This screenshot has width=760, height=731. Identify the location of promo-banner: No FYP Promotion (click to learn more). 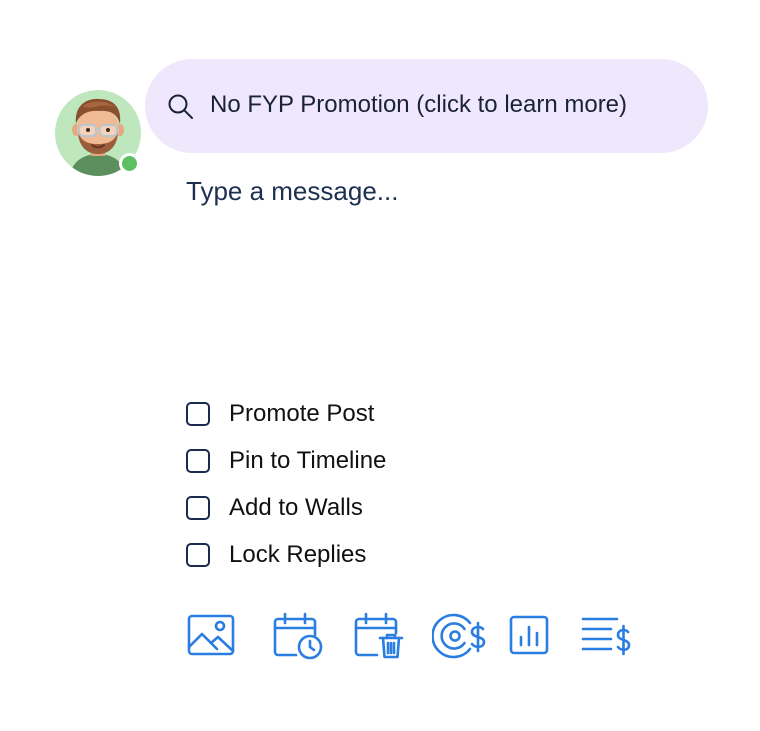
(426, 106).